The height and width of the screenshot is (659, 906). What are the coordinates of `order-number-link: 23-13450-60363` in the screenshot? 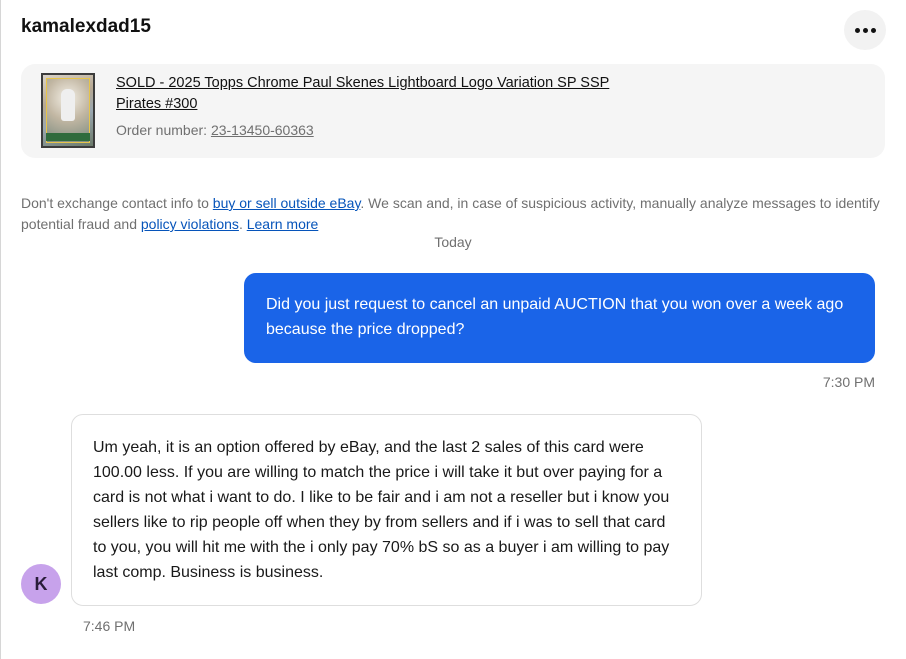 It's located at (262, 130).